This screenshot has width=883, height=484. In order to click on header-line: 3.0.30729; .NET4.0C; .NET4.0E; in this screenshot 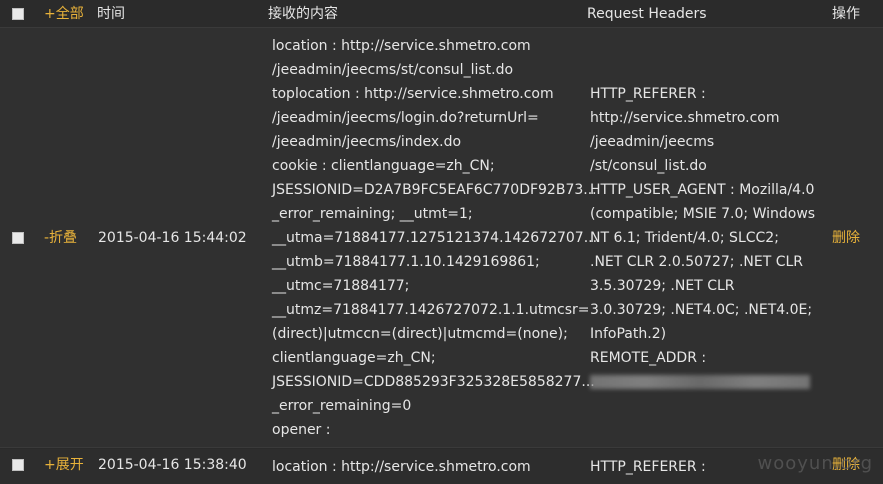, I will do `click(701, 310)`.